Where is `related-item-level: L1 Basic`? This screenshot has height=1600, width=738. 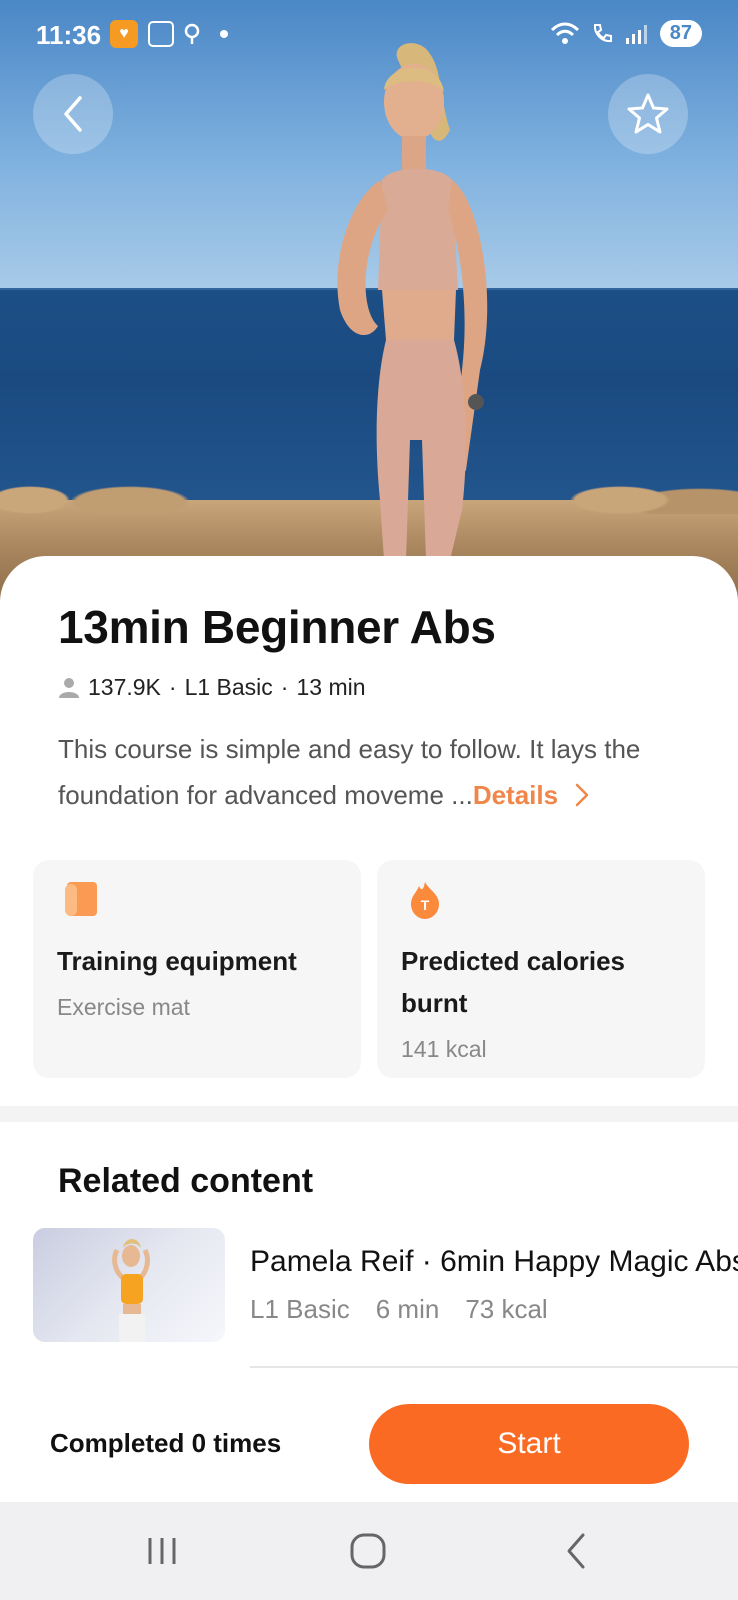 related-item-level: L1 Basic is located at coordinates (300, 1309).